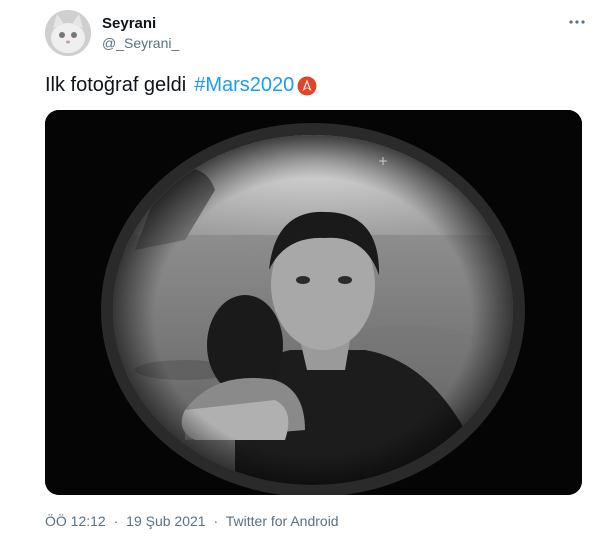  Describe the element at coordinates (75, 521) in the screenshot. I see `tweet-time: ÖÖ 12:12` at that location.